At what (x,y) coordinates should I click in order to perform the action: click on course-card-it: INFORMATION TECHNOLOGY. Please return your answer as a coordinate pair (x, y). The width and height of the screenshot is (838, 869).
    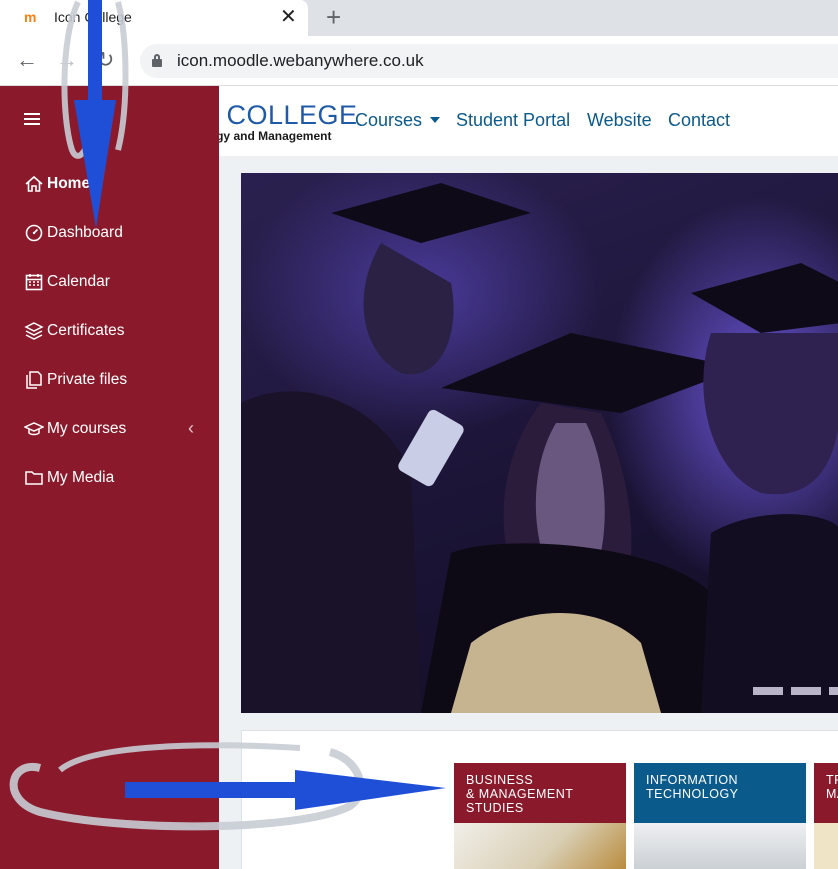
    Looking at the image, I should click on (720, 816).